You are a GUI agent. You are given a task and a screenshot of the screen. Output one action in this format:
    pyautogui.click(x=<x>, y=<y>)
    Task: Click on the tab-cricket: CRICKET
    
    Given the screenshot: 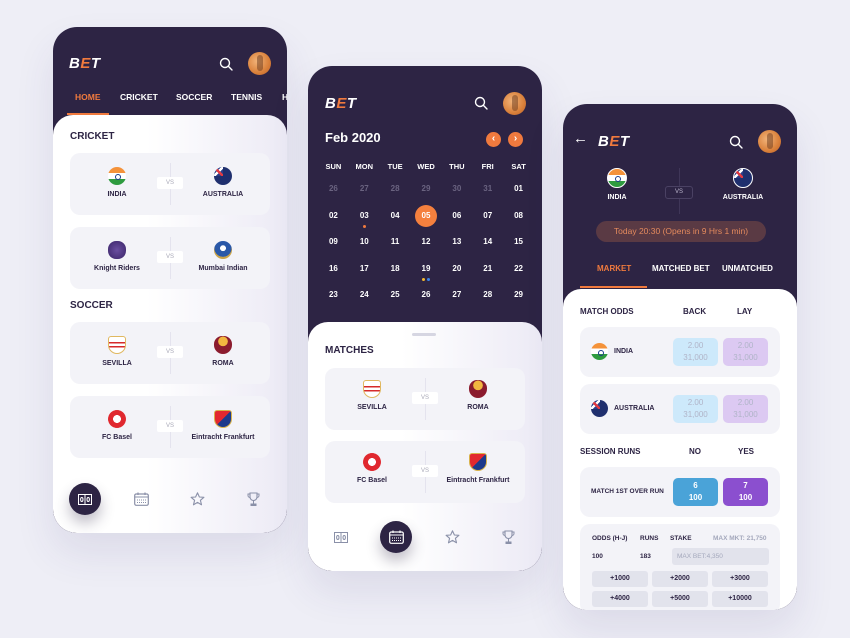 What is the action you would take?
    pyautogui.click(x=139, y=97)
    